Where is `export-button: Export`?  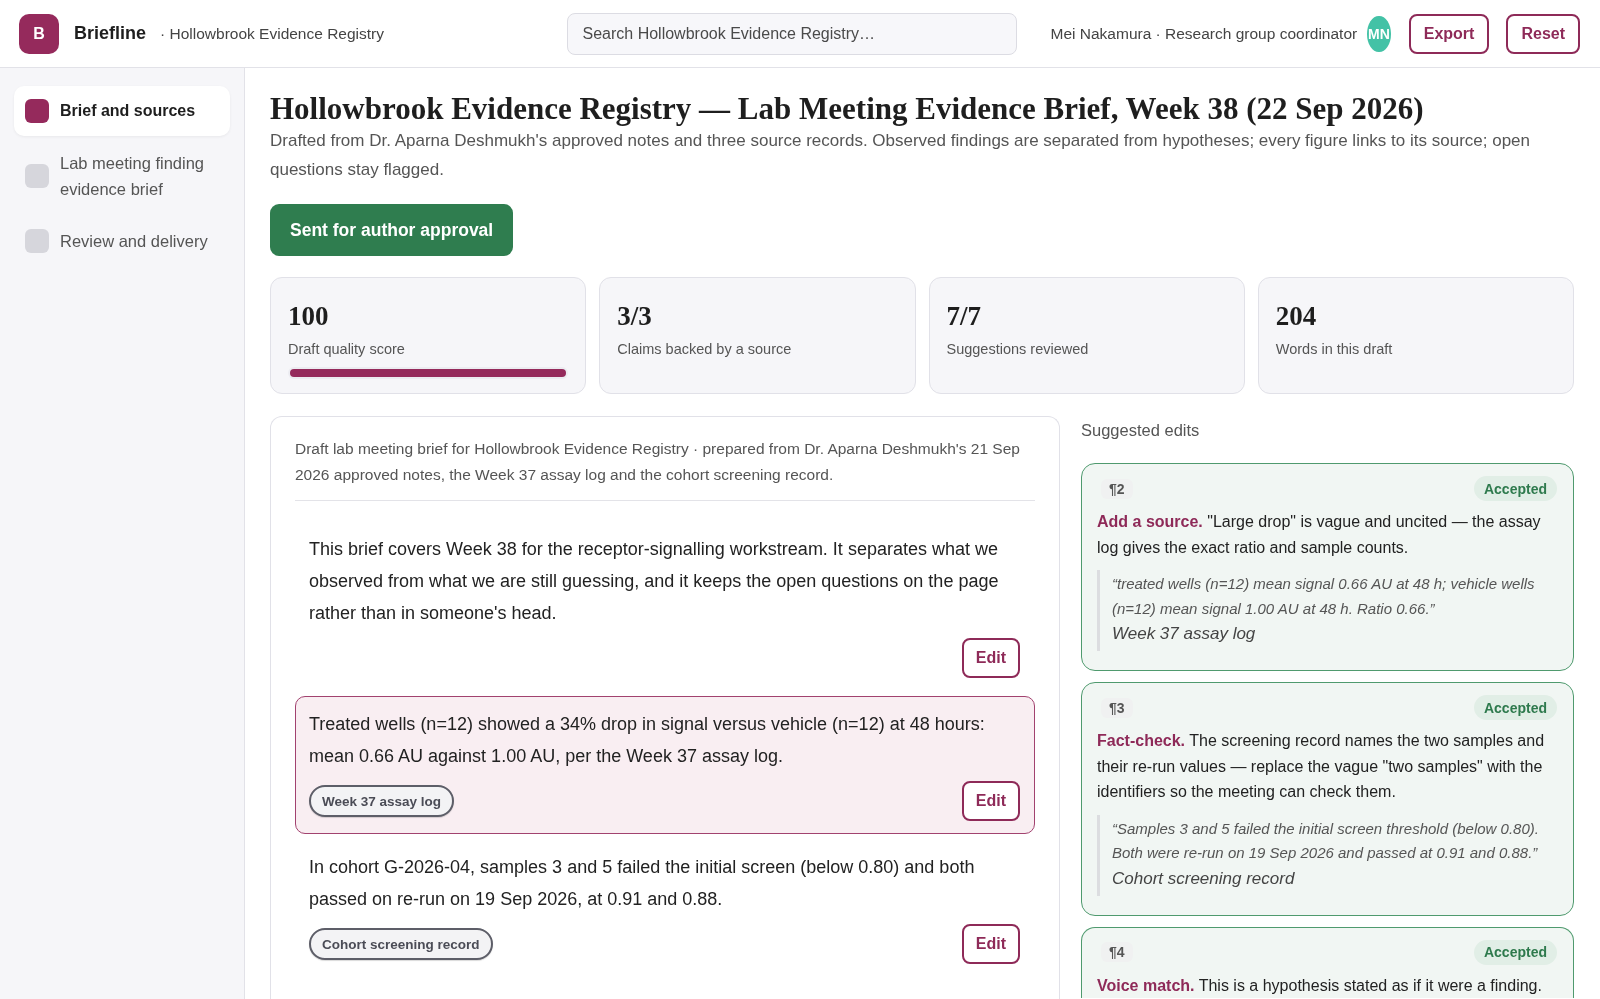
export-button: Export is located at coordinates (1449, 33).